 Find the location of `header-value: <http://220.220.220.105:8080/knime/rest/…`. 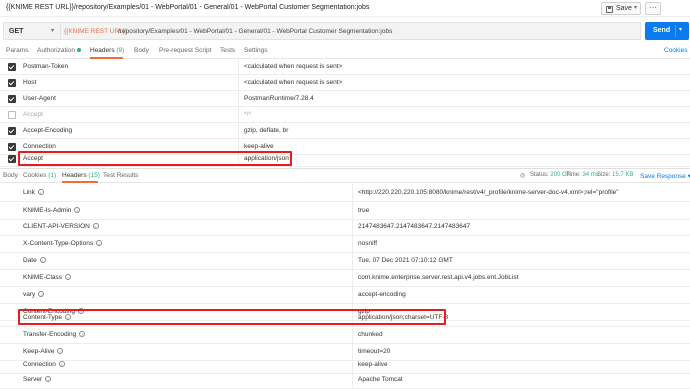

header-value: <http://220.220.220.105:8080/knime/rest/… is located at coordinates (488, 192).